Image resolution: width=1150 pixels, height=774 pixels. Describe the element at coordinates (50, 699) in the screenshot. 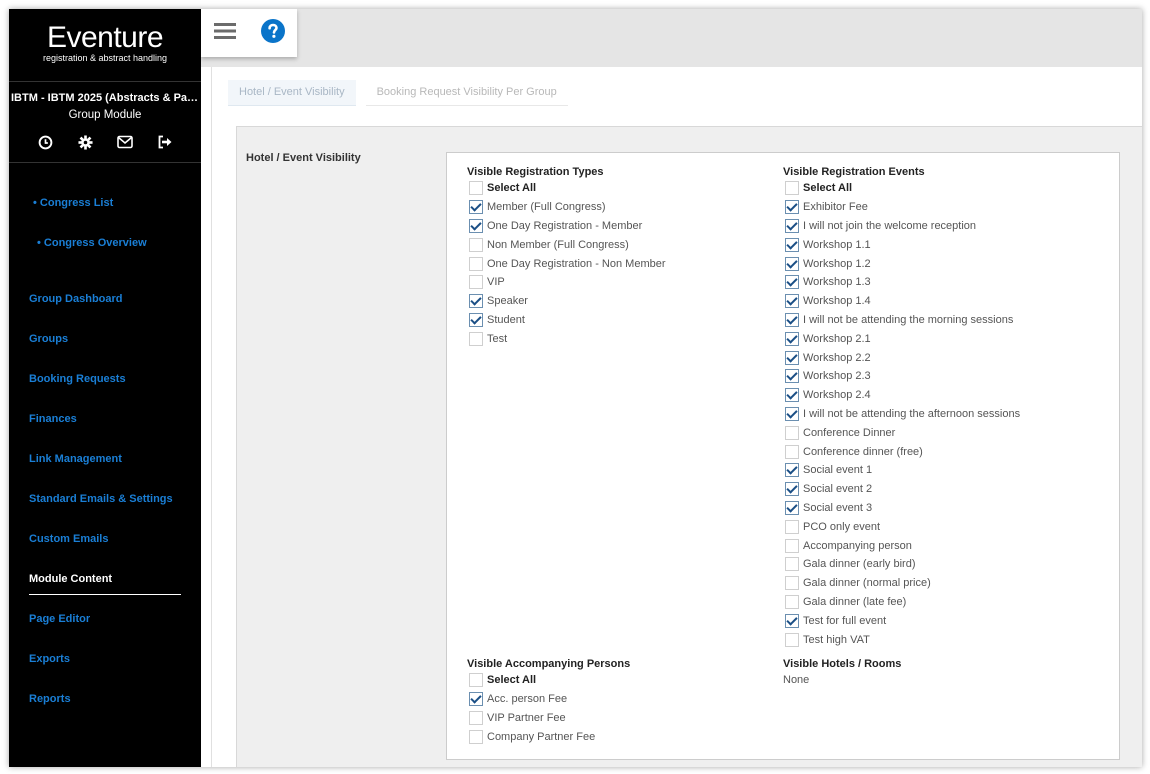

I see `nav-reports: Reports` at that location.